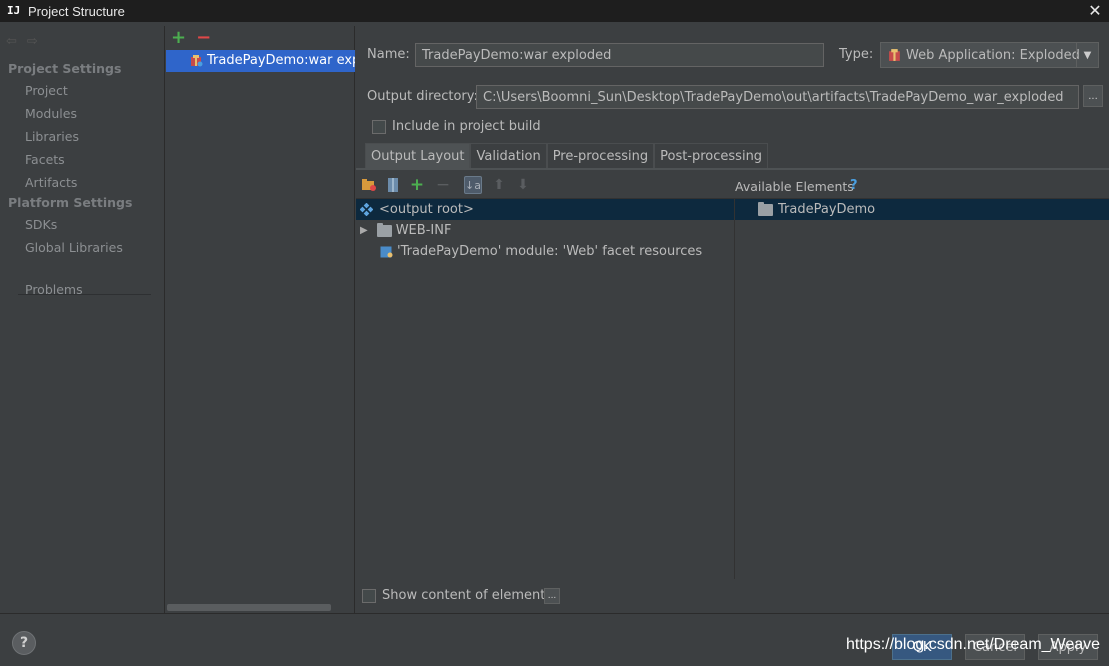 Image resolution: width=1109 pixels, height=666 pixels. What do you see at coordinates (794, 186) in the screenshot?
I see `available-elements-label: Available Elements` at bounding box center [794, 186].